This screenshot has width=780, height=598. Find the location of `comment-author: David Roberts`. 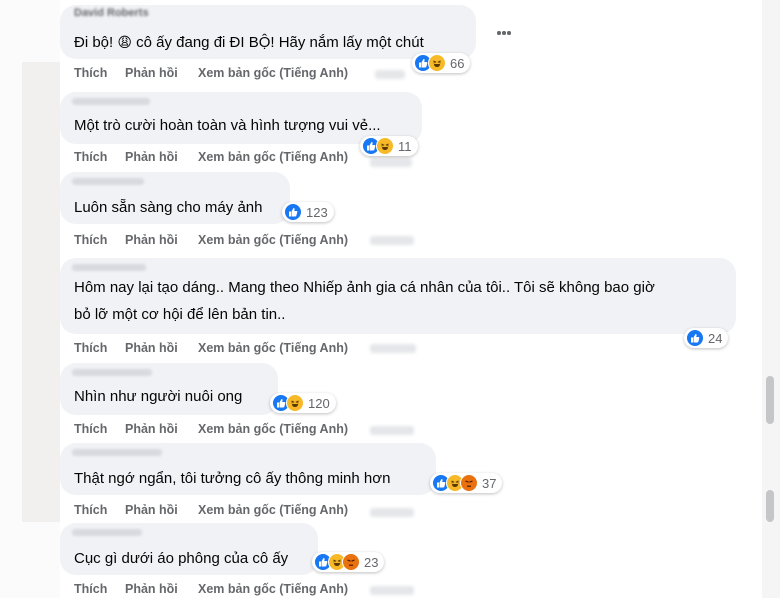

comment-author: David Roberts is located at coordinates (111, 13).